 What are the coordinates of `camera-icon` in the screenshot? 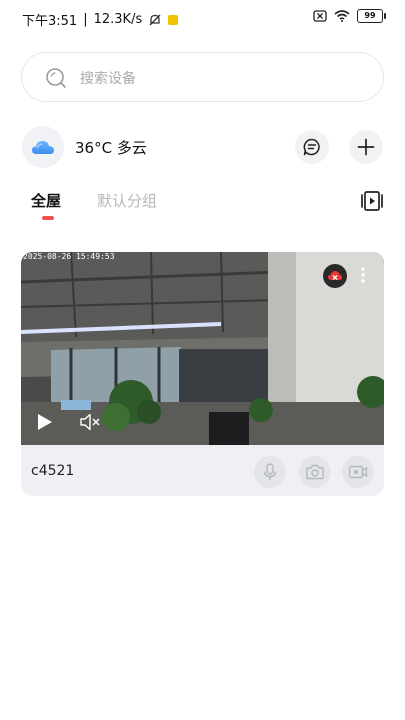 It's located at (315, 472).